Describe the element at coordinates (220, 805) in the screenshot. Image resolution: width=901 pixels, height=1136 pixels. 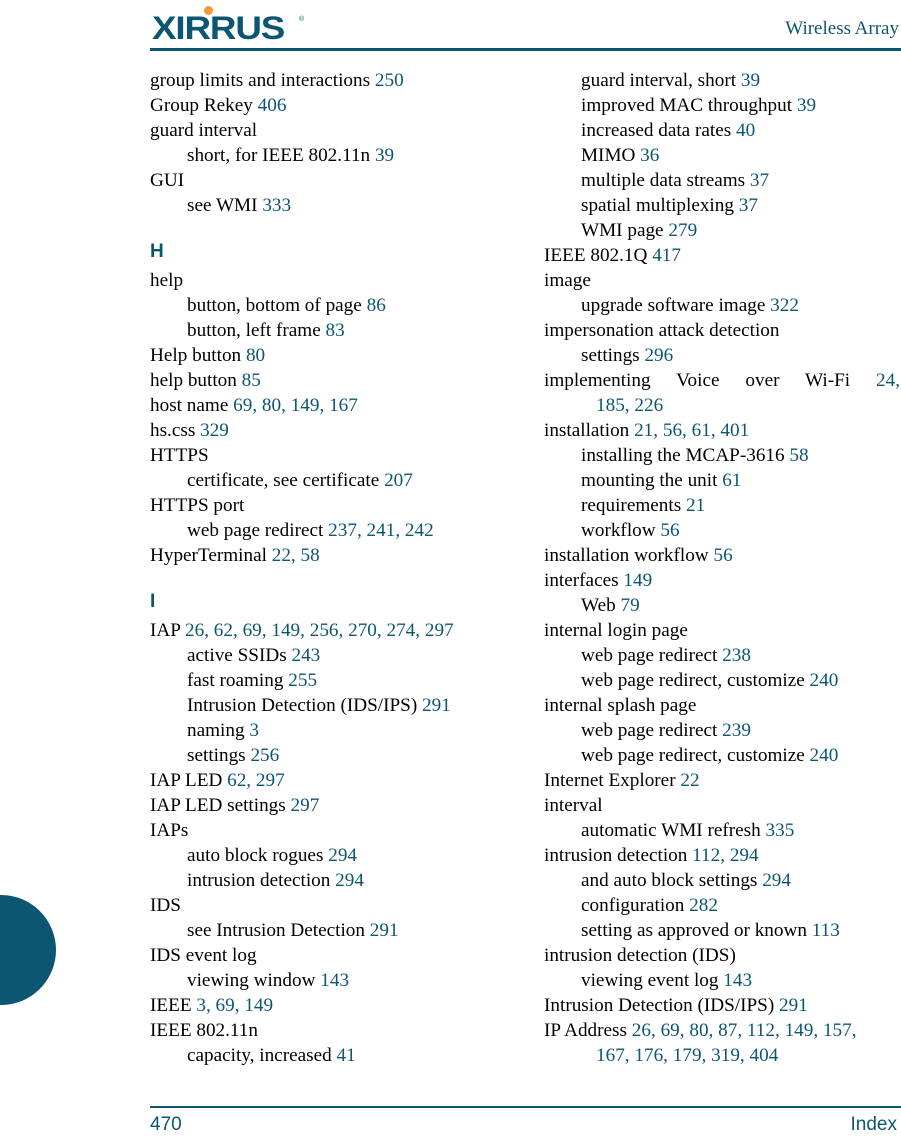
I see `index-term: IAP LED settings` at that location.